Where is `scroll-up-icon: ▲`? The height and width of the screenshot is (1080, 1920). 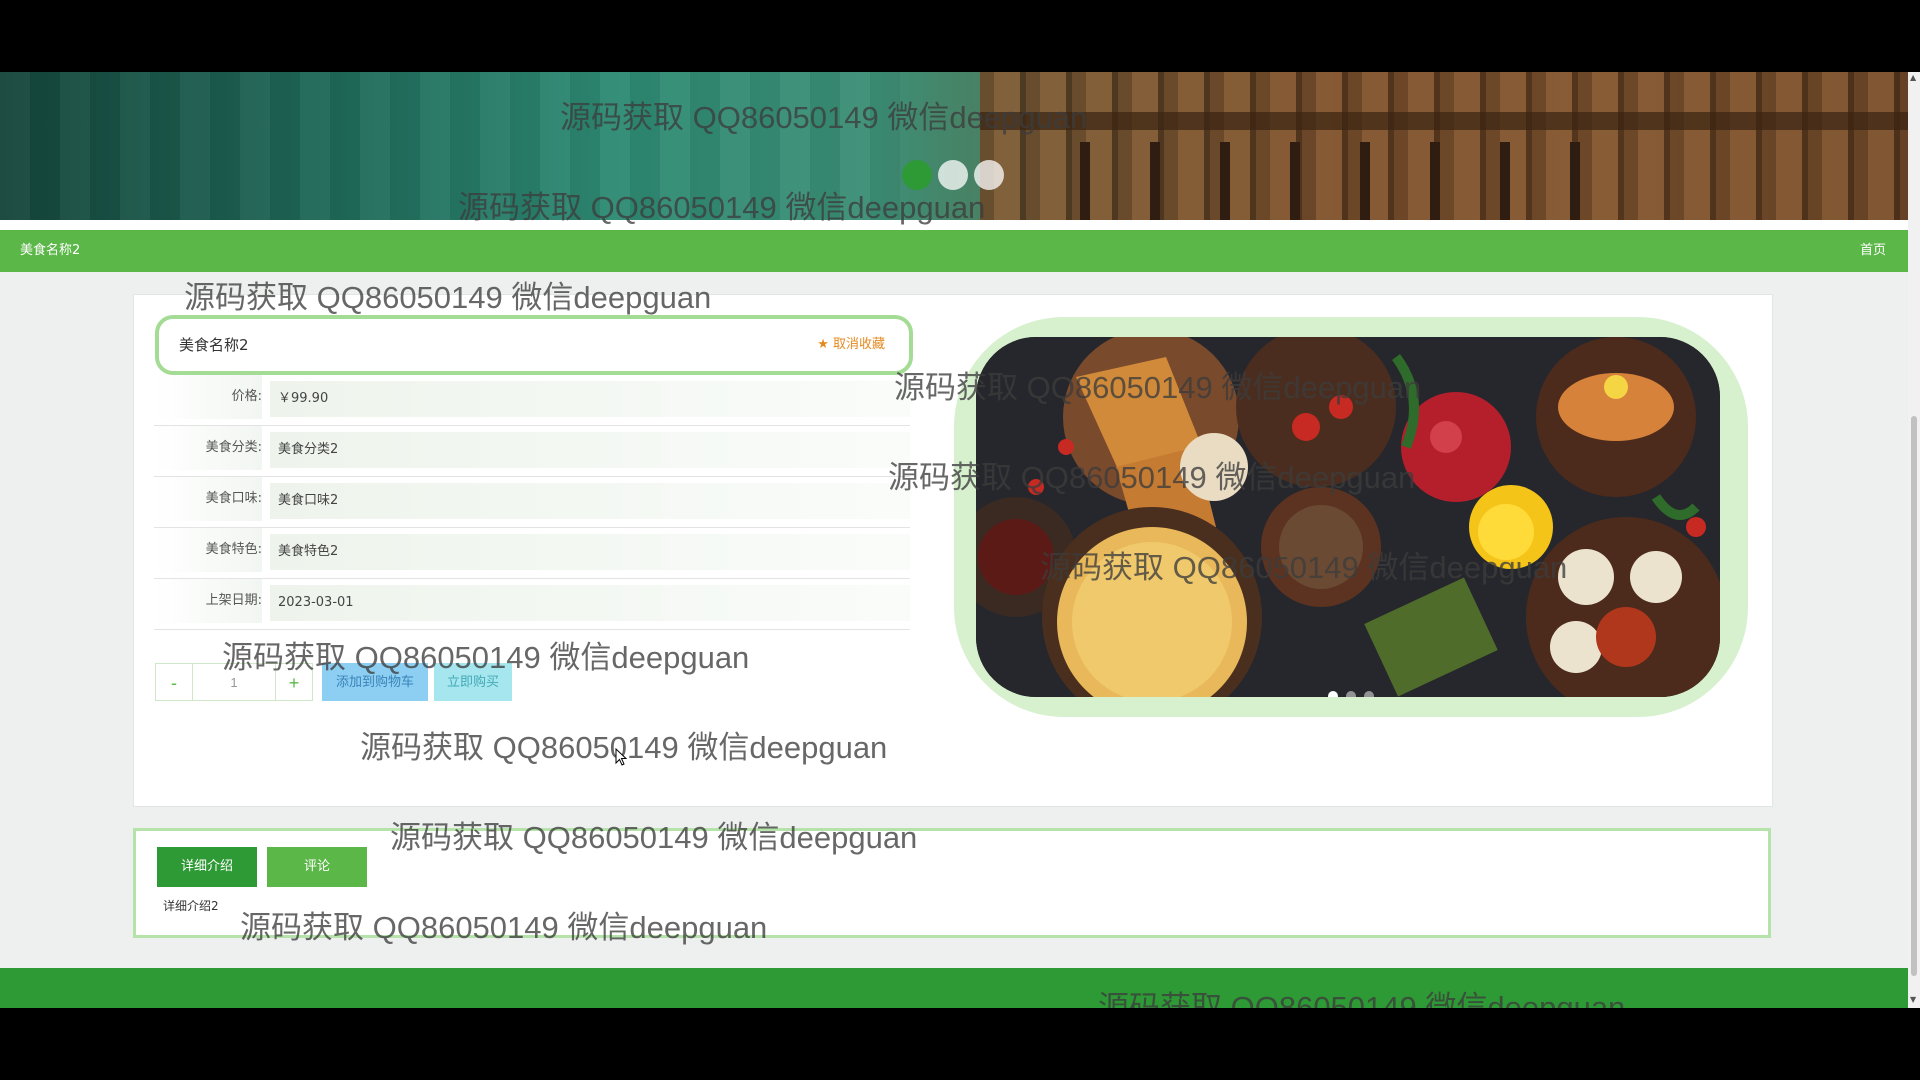
scroll-up-icon: ▲ is located at coordinates (1913, 78).